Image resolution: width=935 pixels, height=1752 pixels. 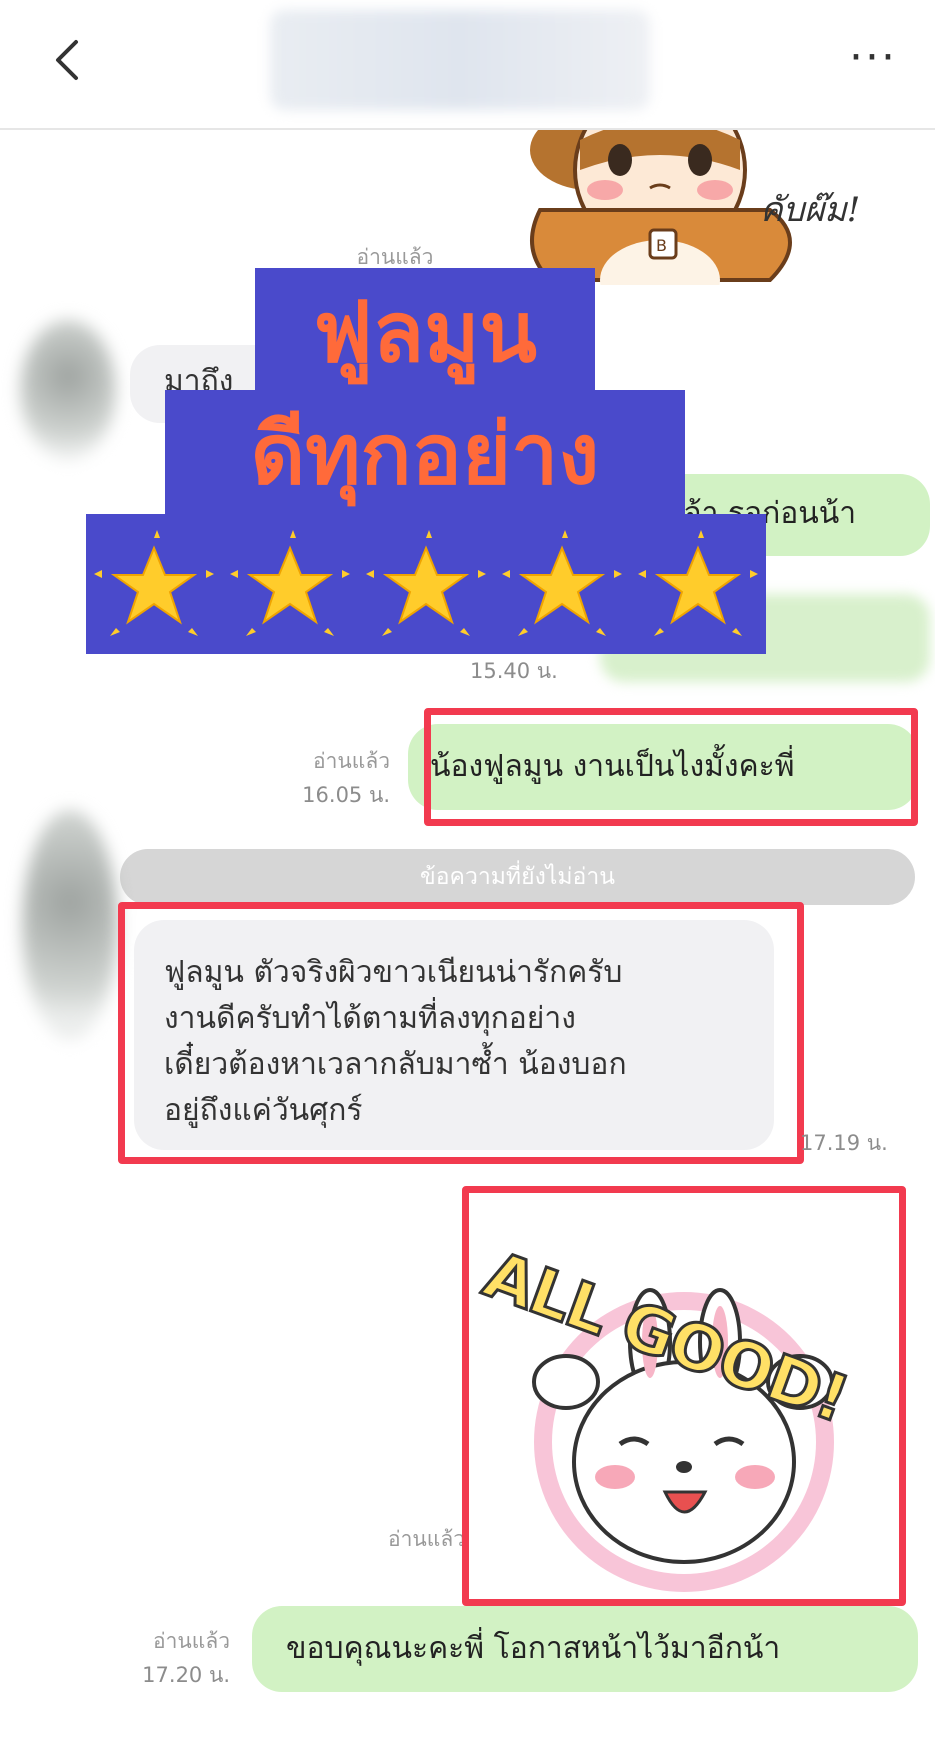 I want to click on message-time: 17.20 น., so click(x=186, y=1675).